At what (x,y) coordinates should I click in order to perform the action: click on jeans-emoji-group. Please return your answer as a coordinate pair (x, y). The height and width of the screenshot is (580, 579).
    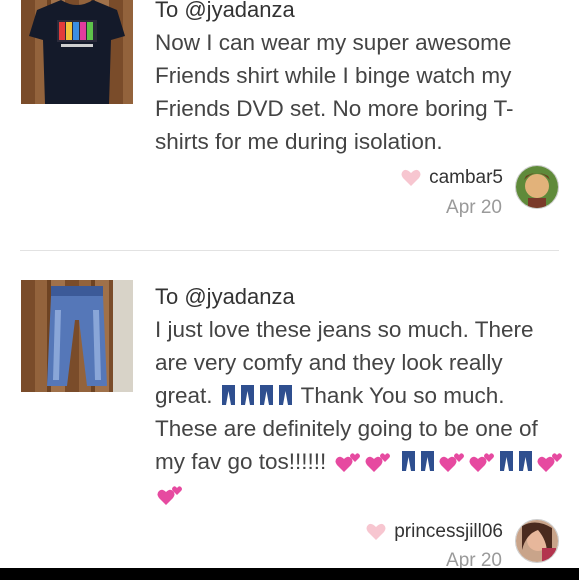
    Looking at the image, I should click on (260, 395).